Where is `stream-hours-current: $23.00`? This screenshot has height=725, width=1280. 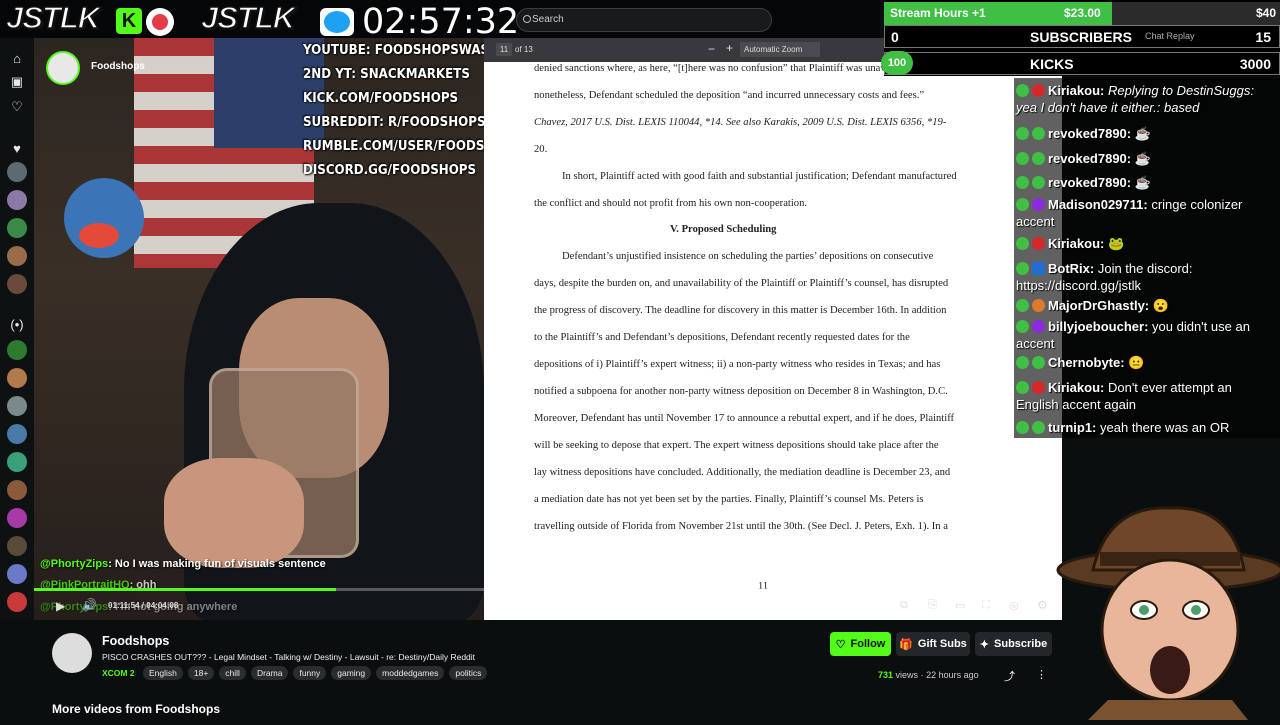
stream-hours-current: $23.00 is located at coordinates (1082, 13).